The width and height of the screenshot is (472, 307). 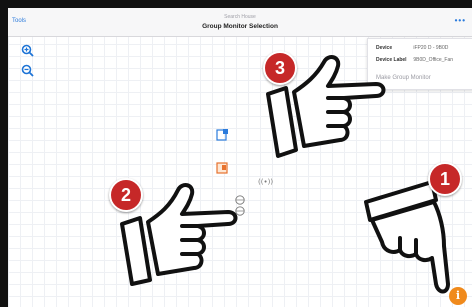 I want to click on device-blue-icon, so click(x=223, y=135).